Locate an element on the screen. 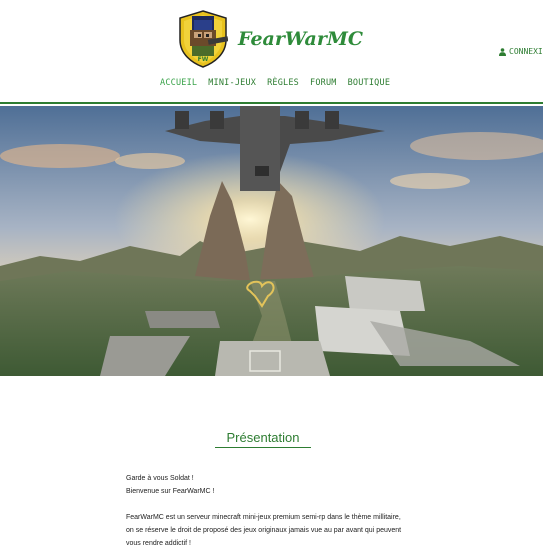  logo-badge-text: FW is located at coordinates (203, 59).